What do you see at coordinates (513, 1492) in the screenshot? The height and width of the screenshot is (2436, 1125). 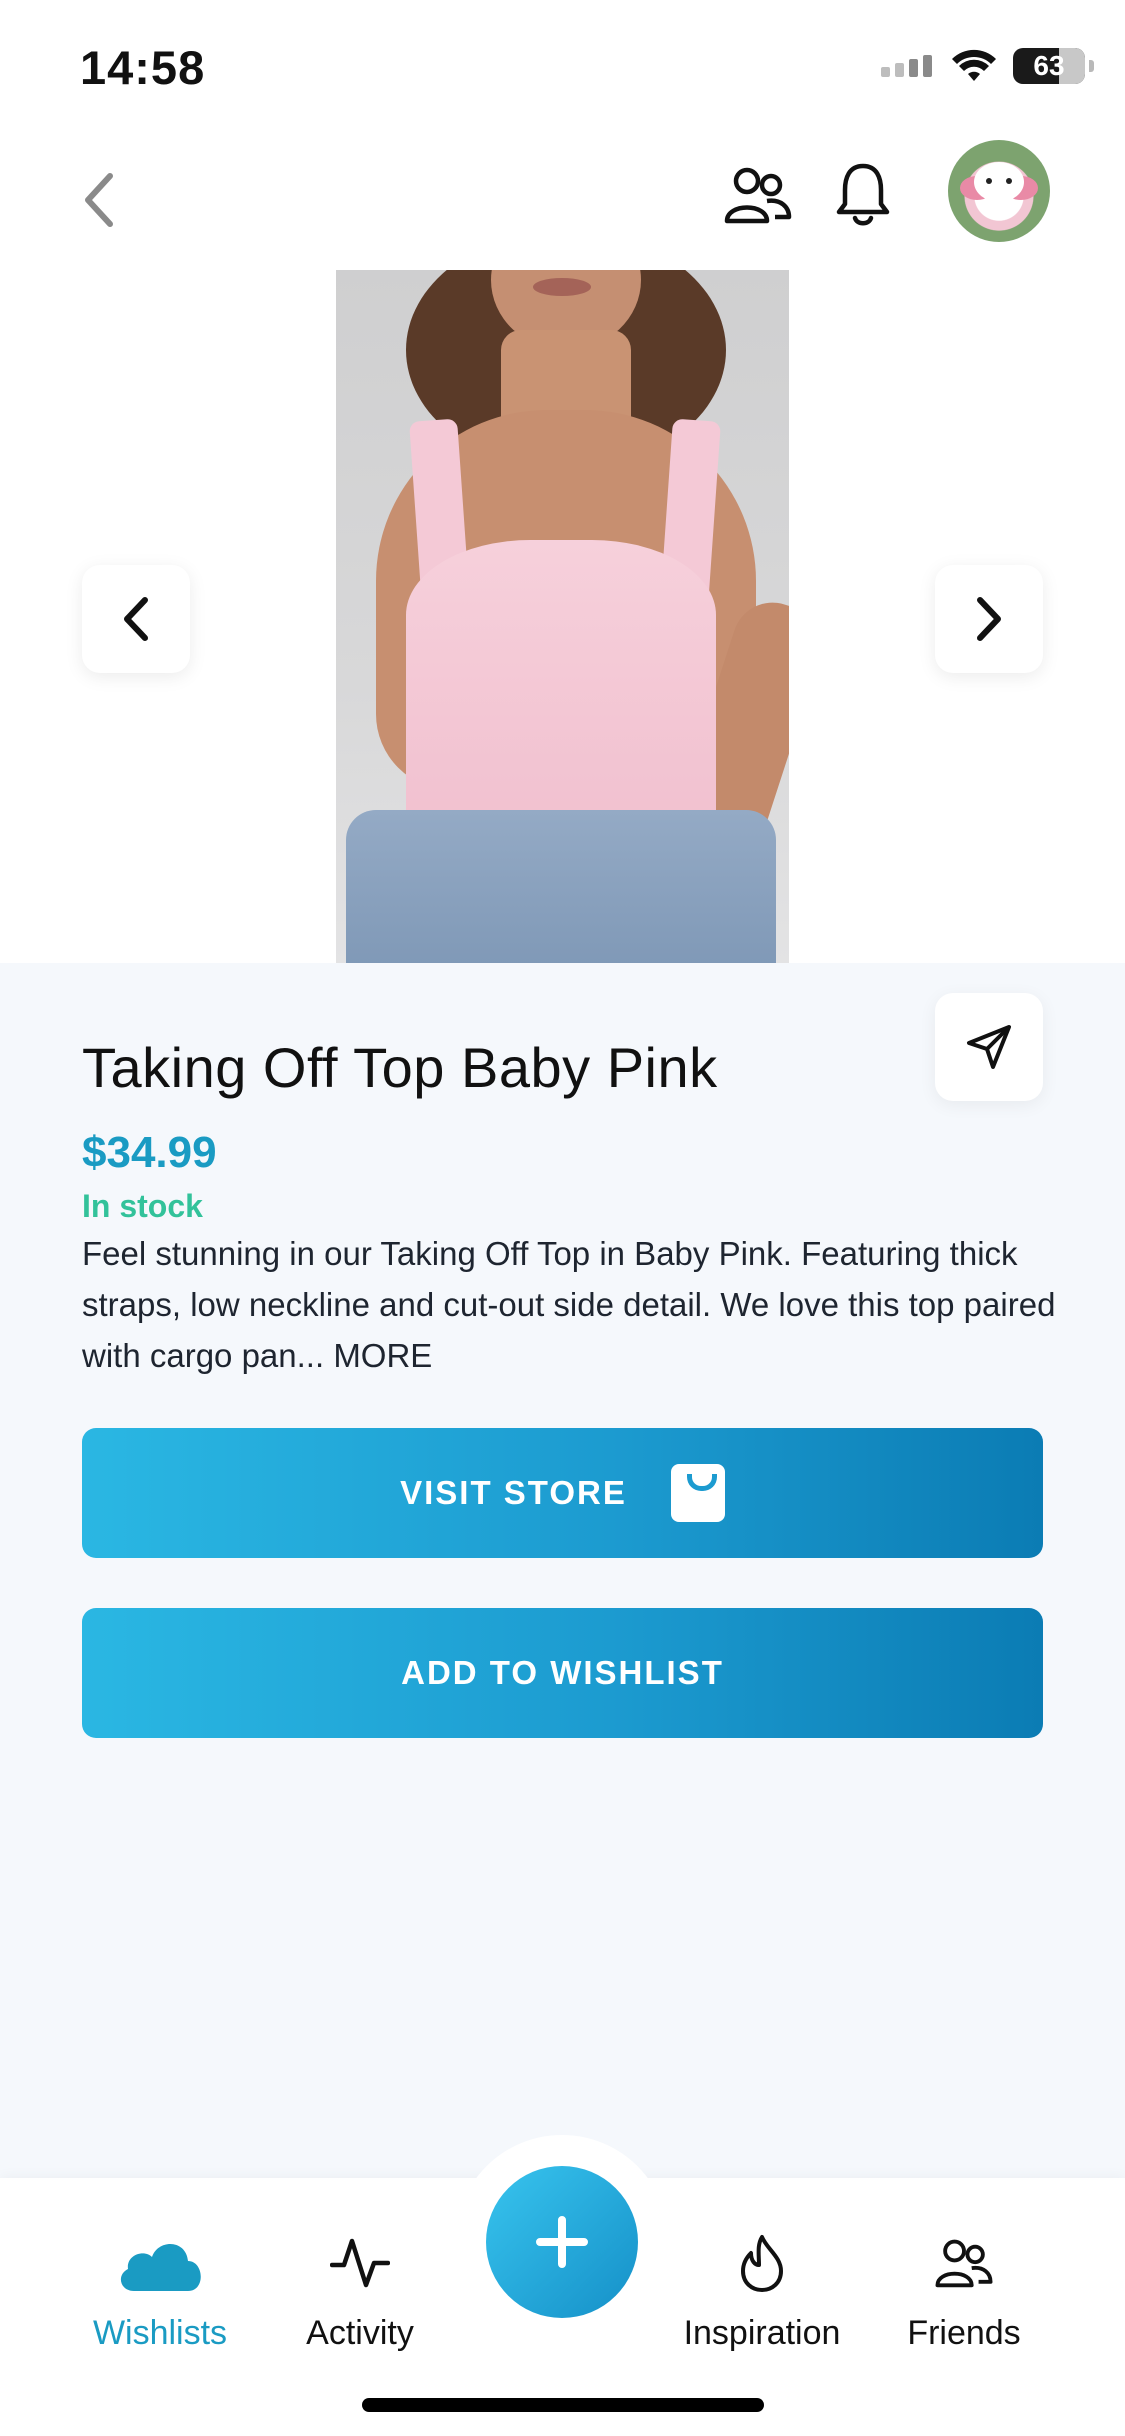 I see `visit-store-label: VISIT STORE` at bounding box center [513, 1492].